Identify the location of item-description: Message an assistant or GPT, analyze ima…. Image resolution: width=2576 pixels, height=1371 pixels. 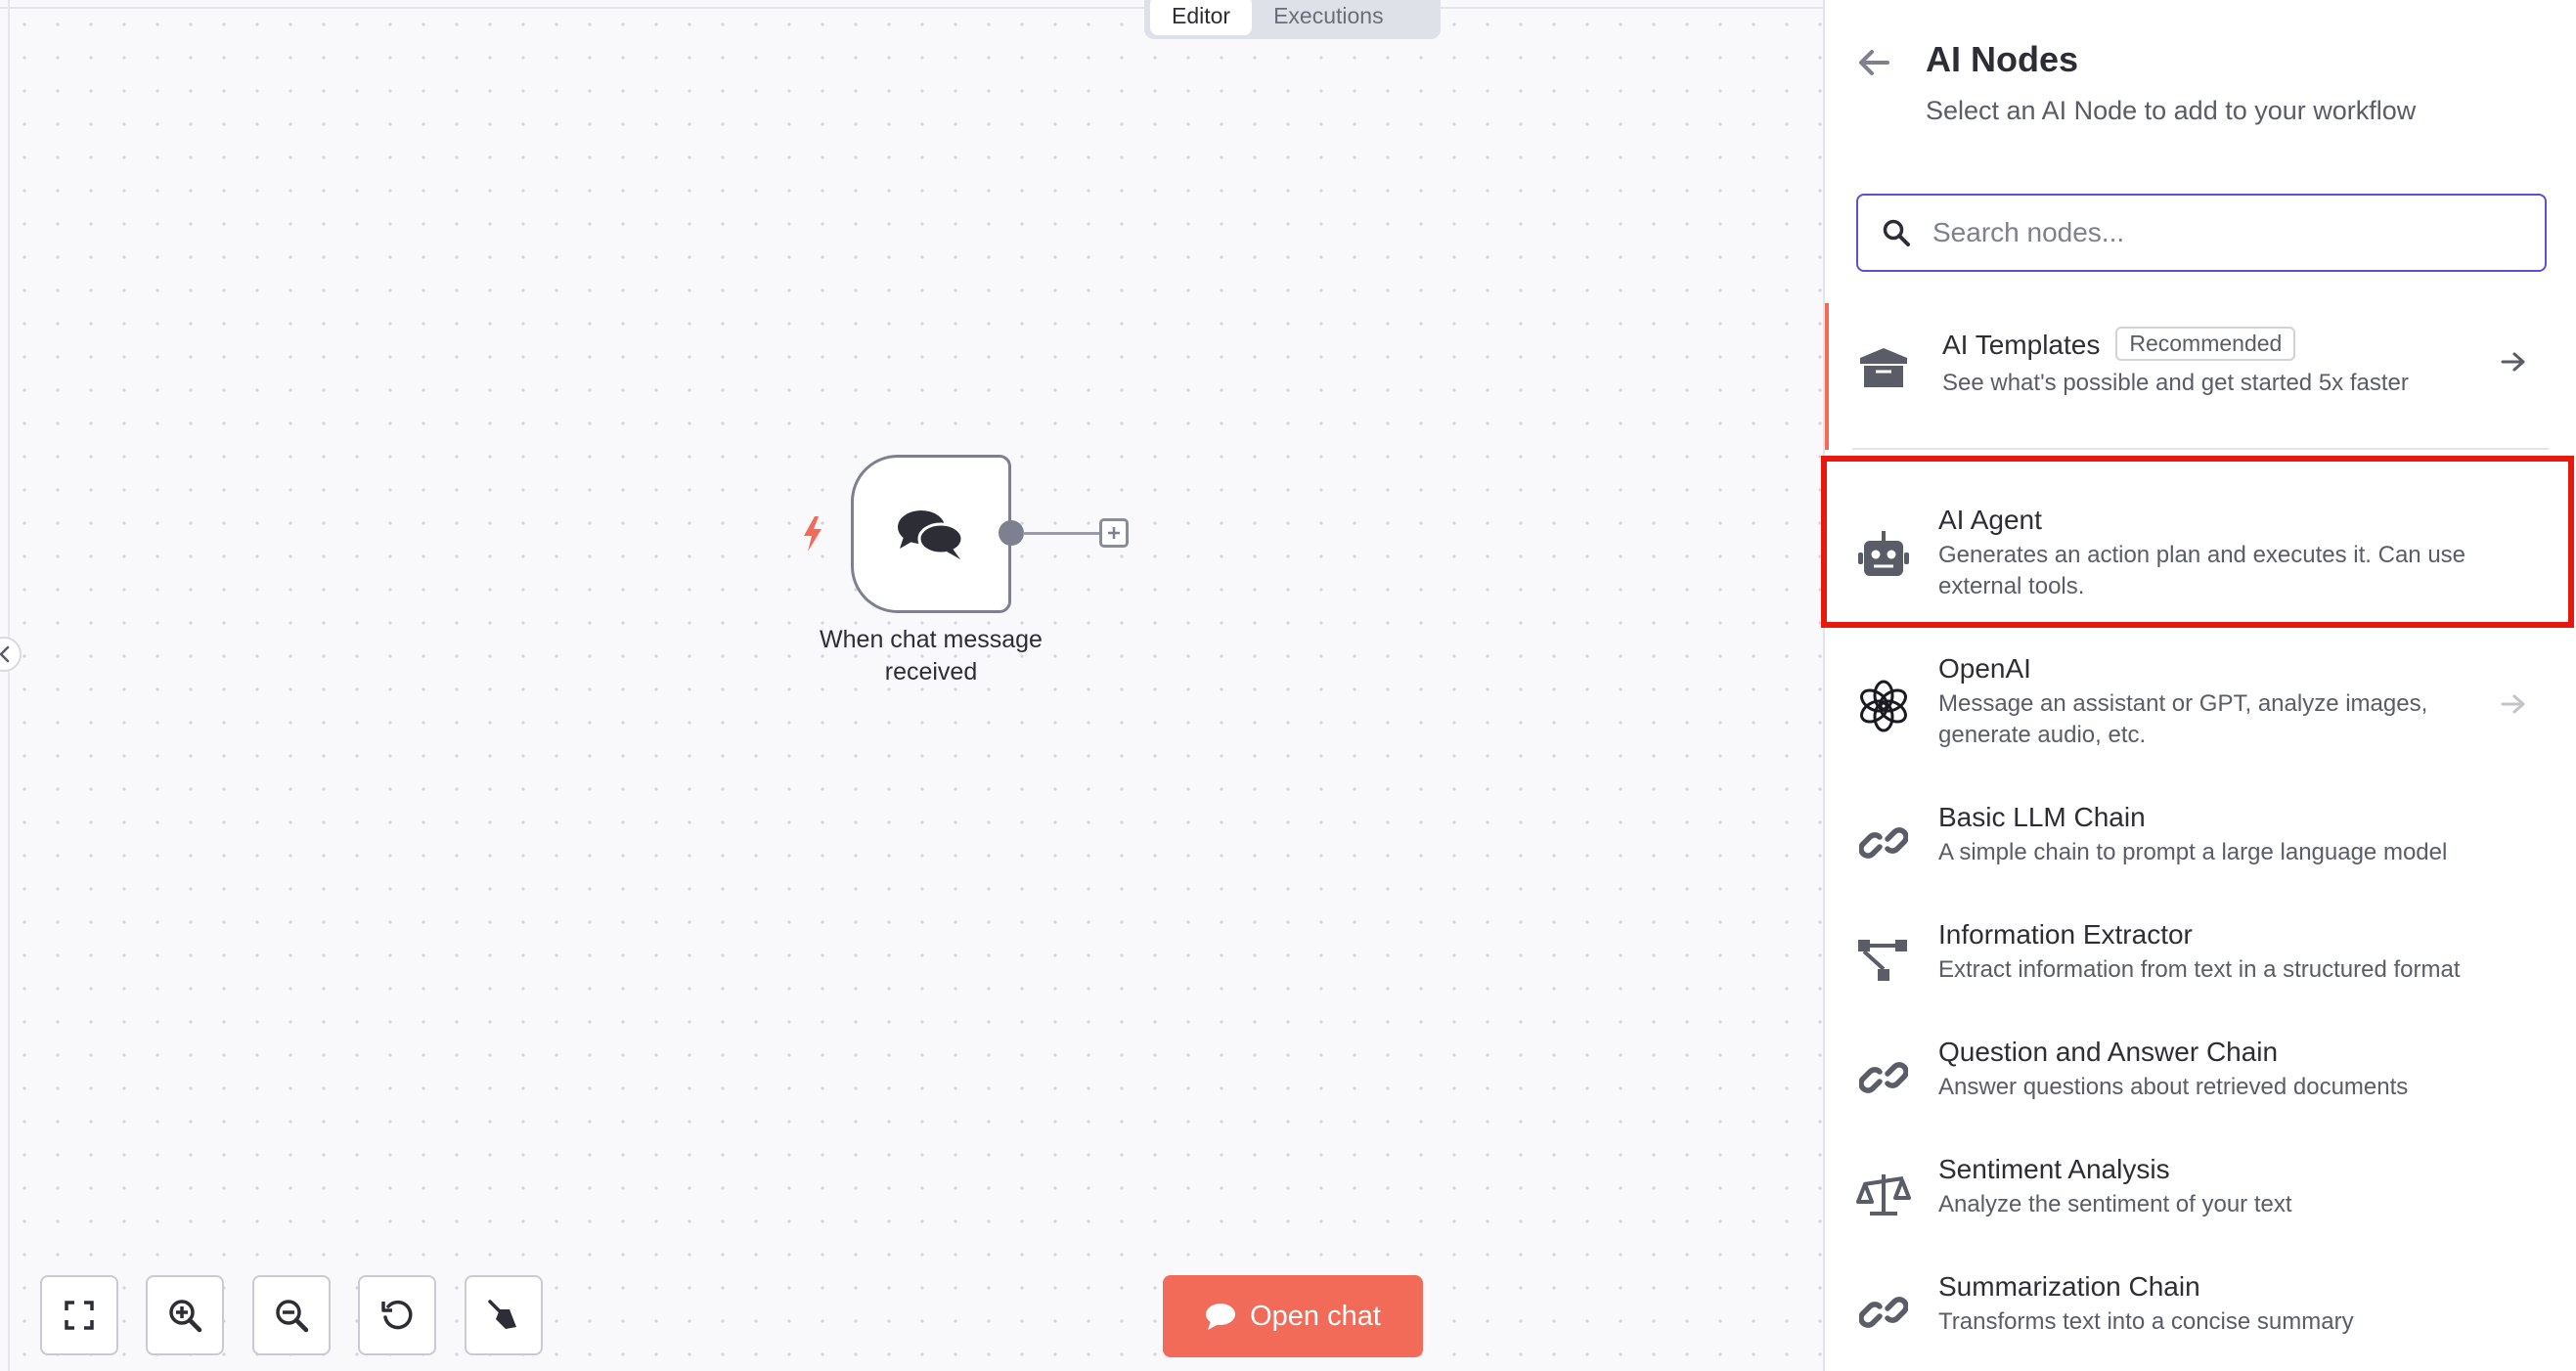
(2183, 719).